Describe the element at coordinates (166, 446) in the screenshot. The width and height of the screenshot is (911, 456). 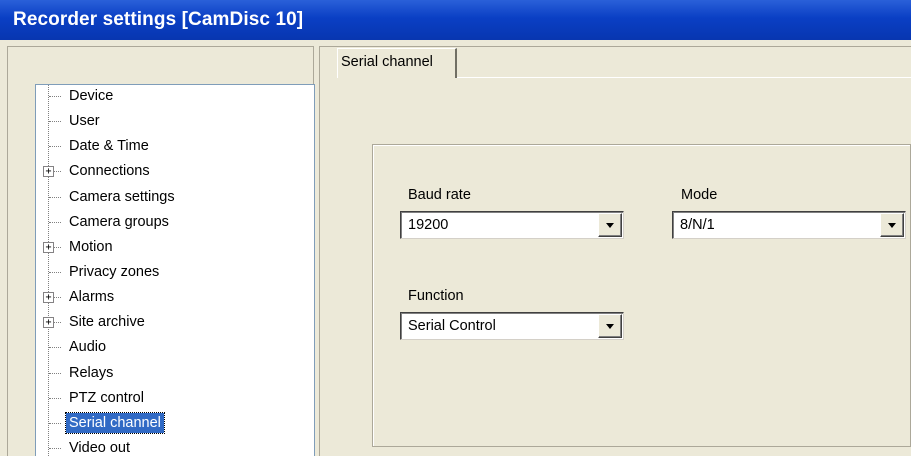
I see `tree-item-video-out: Video out` at that location.